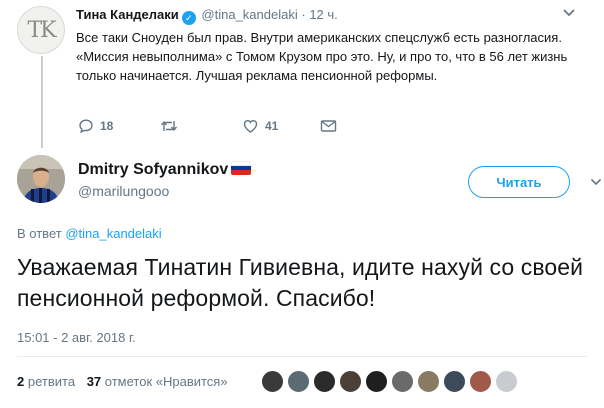 This screenshot has width=604, height=408. Describe the element at coordinates (323, 14) in the screenshot. I see `parent-tweet-time: 12 ч.` at that location.